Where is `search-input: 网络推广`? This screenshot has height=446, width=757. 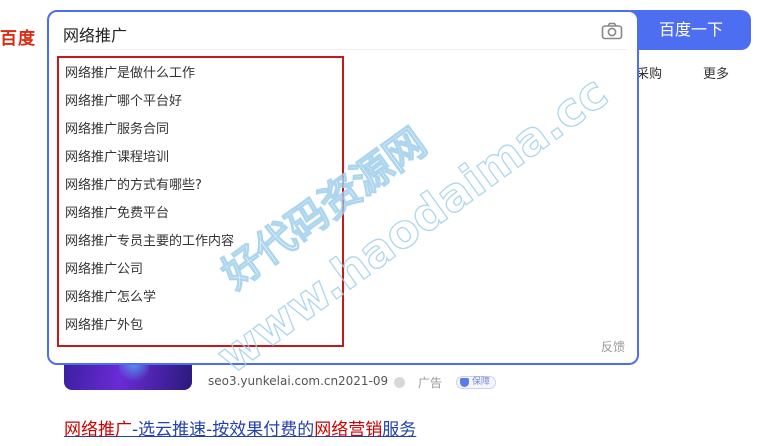 search-input: 网络推广 is located at coordinates (95, 34).